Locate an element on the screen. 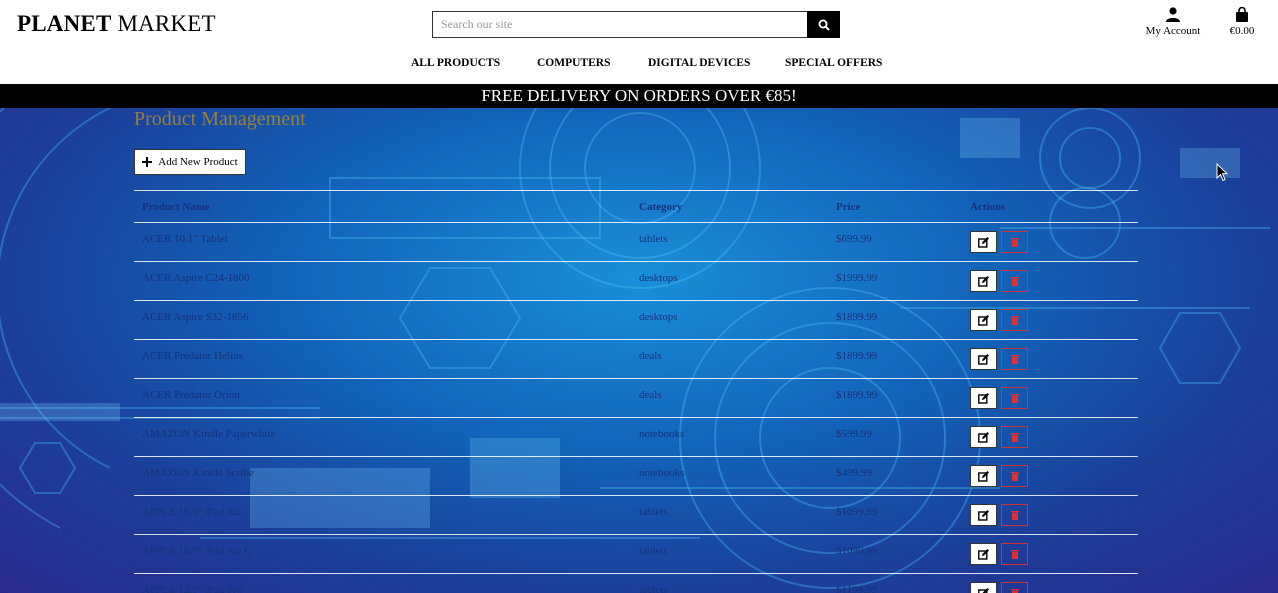  search-icon is located at coordinates (824, 25).